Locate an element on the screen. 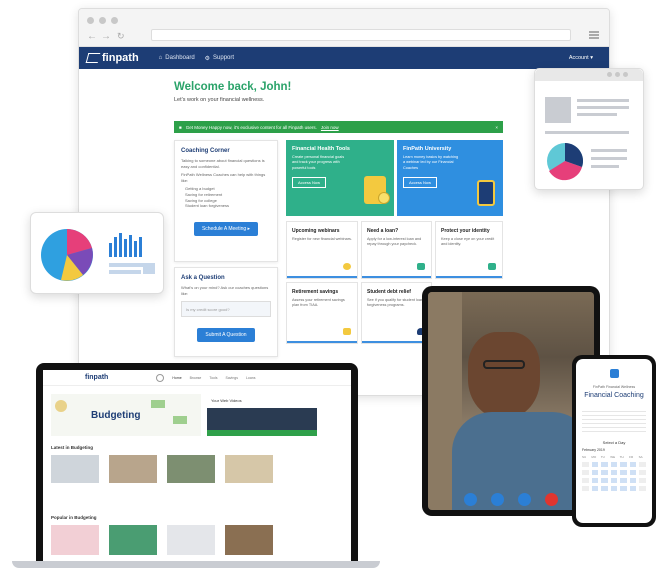  laptop-nav-item: Tools is located at coordinates (213, 378).